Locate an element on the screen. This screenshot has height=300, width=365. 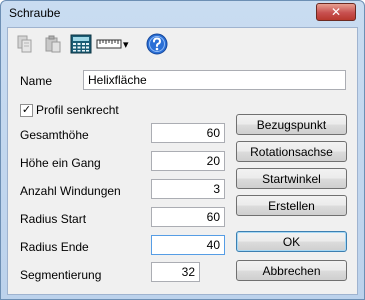
calculator-button is located at coordinates (81, 44).